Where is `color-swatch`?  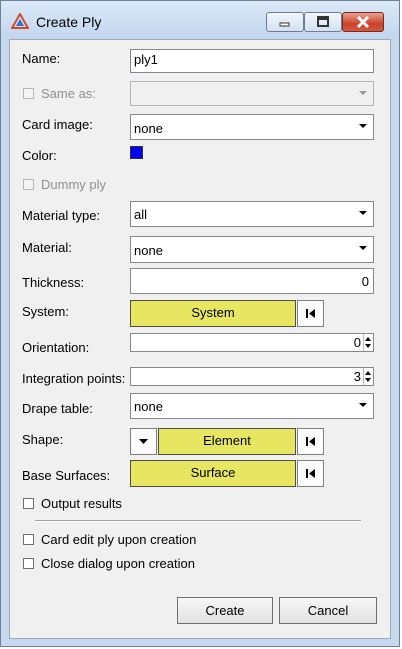 color-swatch is located at coordinates (136, 152).